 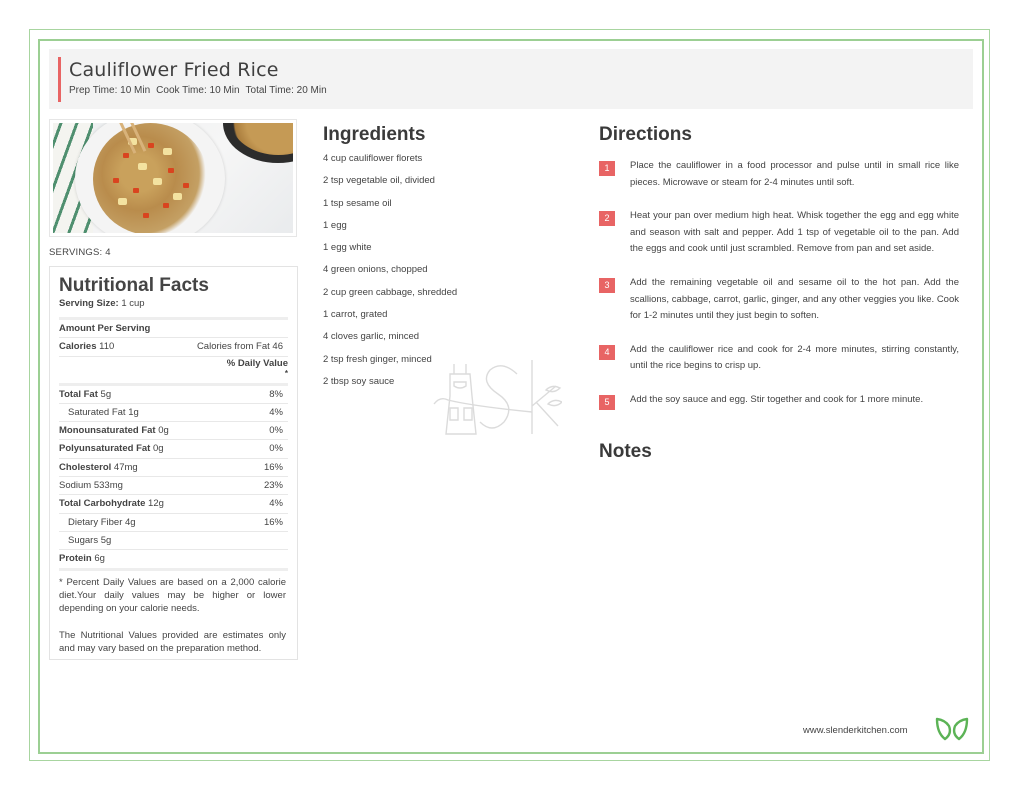 What do you see at coordinates (335, 225) in the screenshot?
I see `ingredient-item: 1 egg` at bounding box center [335, 225].